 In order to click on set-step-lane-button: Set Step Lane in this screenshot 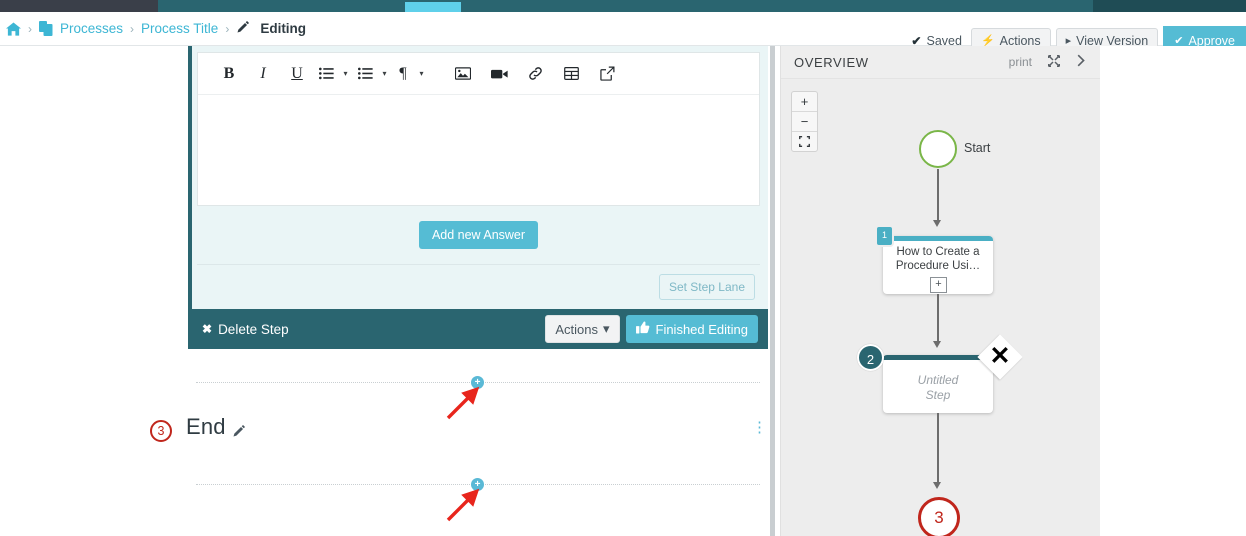, I will do `click(706, 287)`.